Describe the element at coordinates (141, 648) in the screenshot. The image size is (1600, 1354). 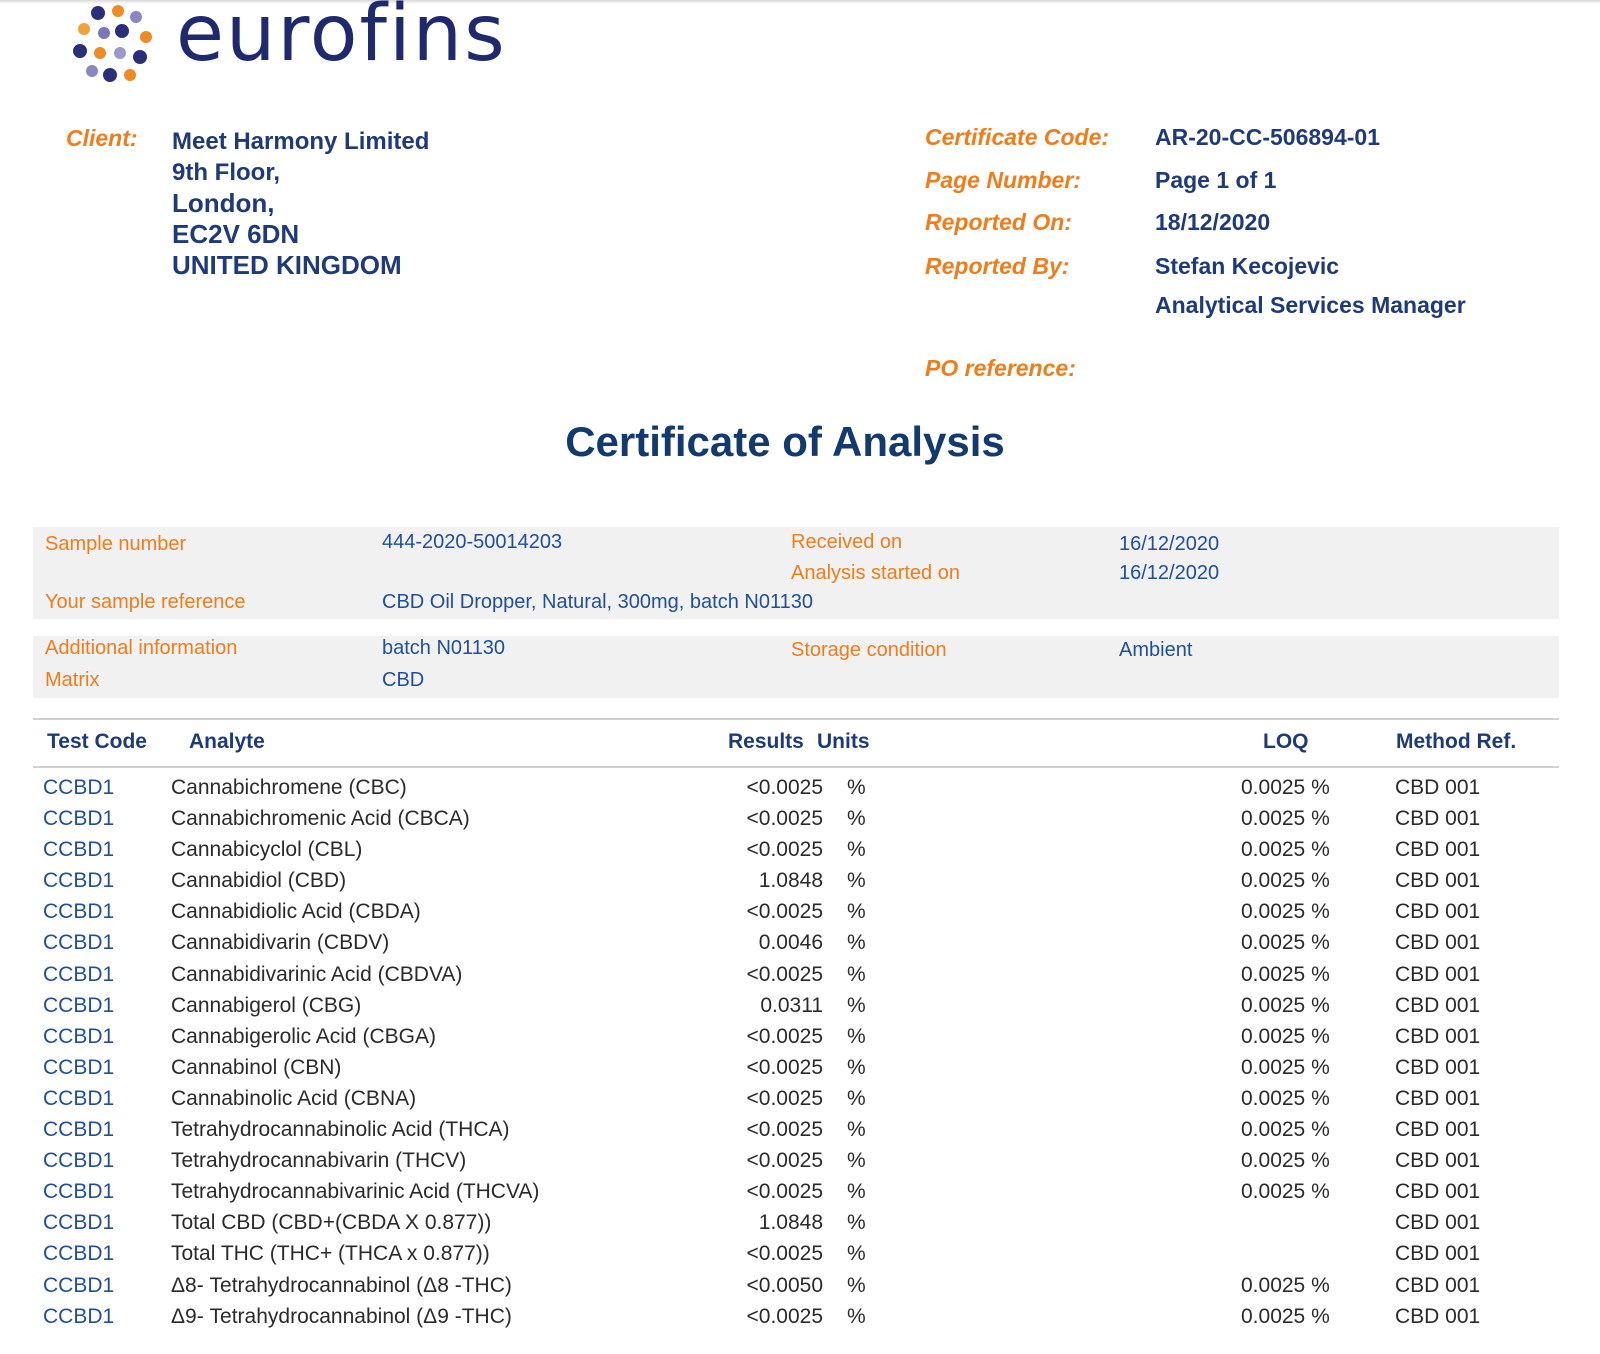
I see `additional-info-label: Additional information` at that location.